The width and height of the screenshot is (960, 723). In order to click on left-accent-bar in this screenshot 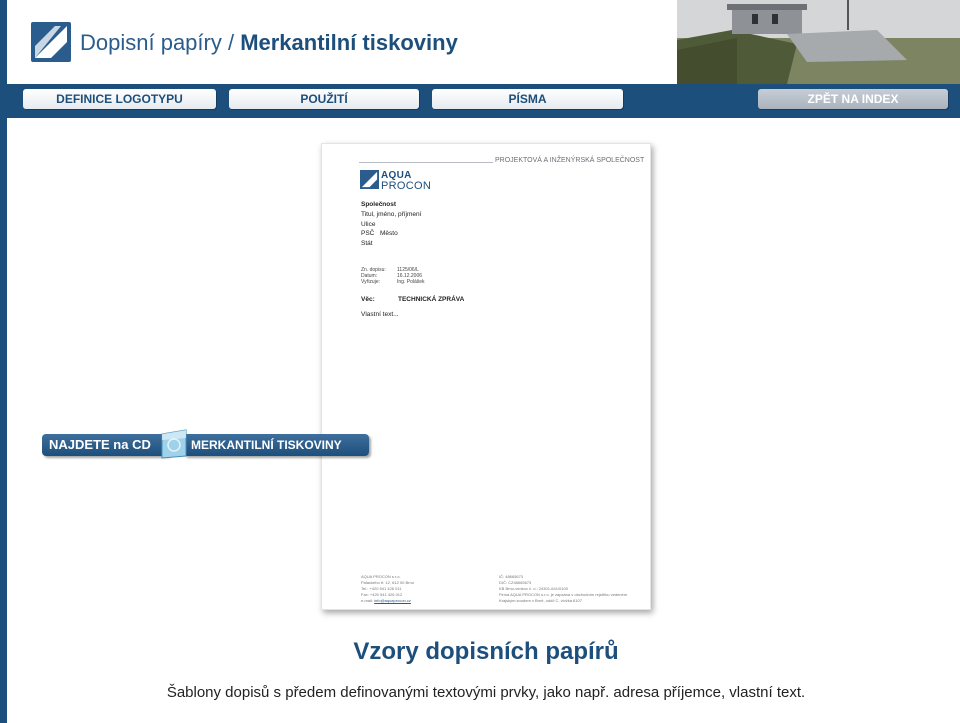, I will do `click(3, 416)`.